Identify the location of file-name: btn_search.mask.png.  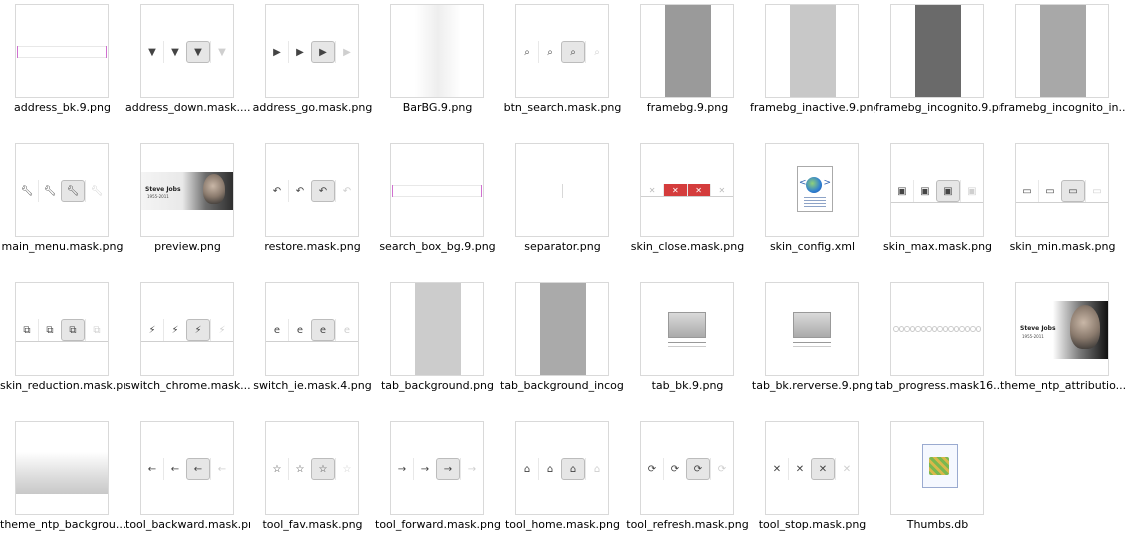
(562, 108).